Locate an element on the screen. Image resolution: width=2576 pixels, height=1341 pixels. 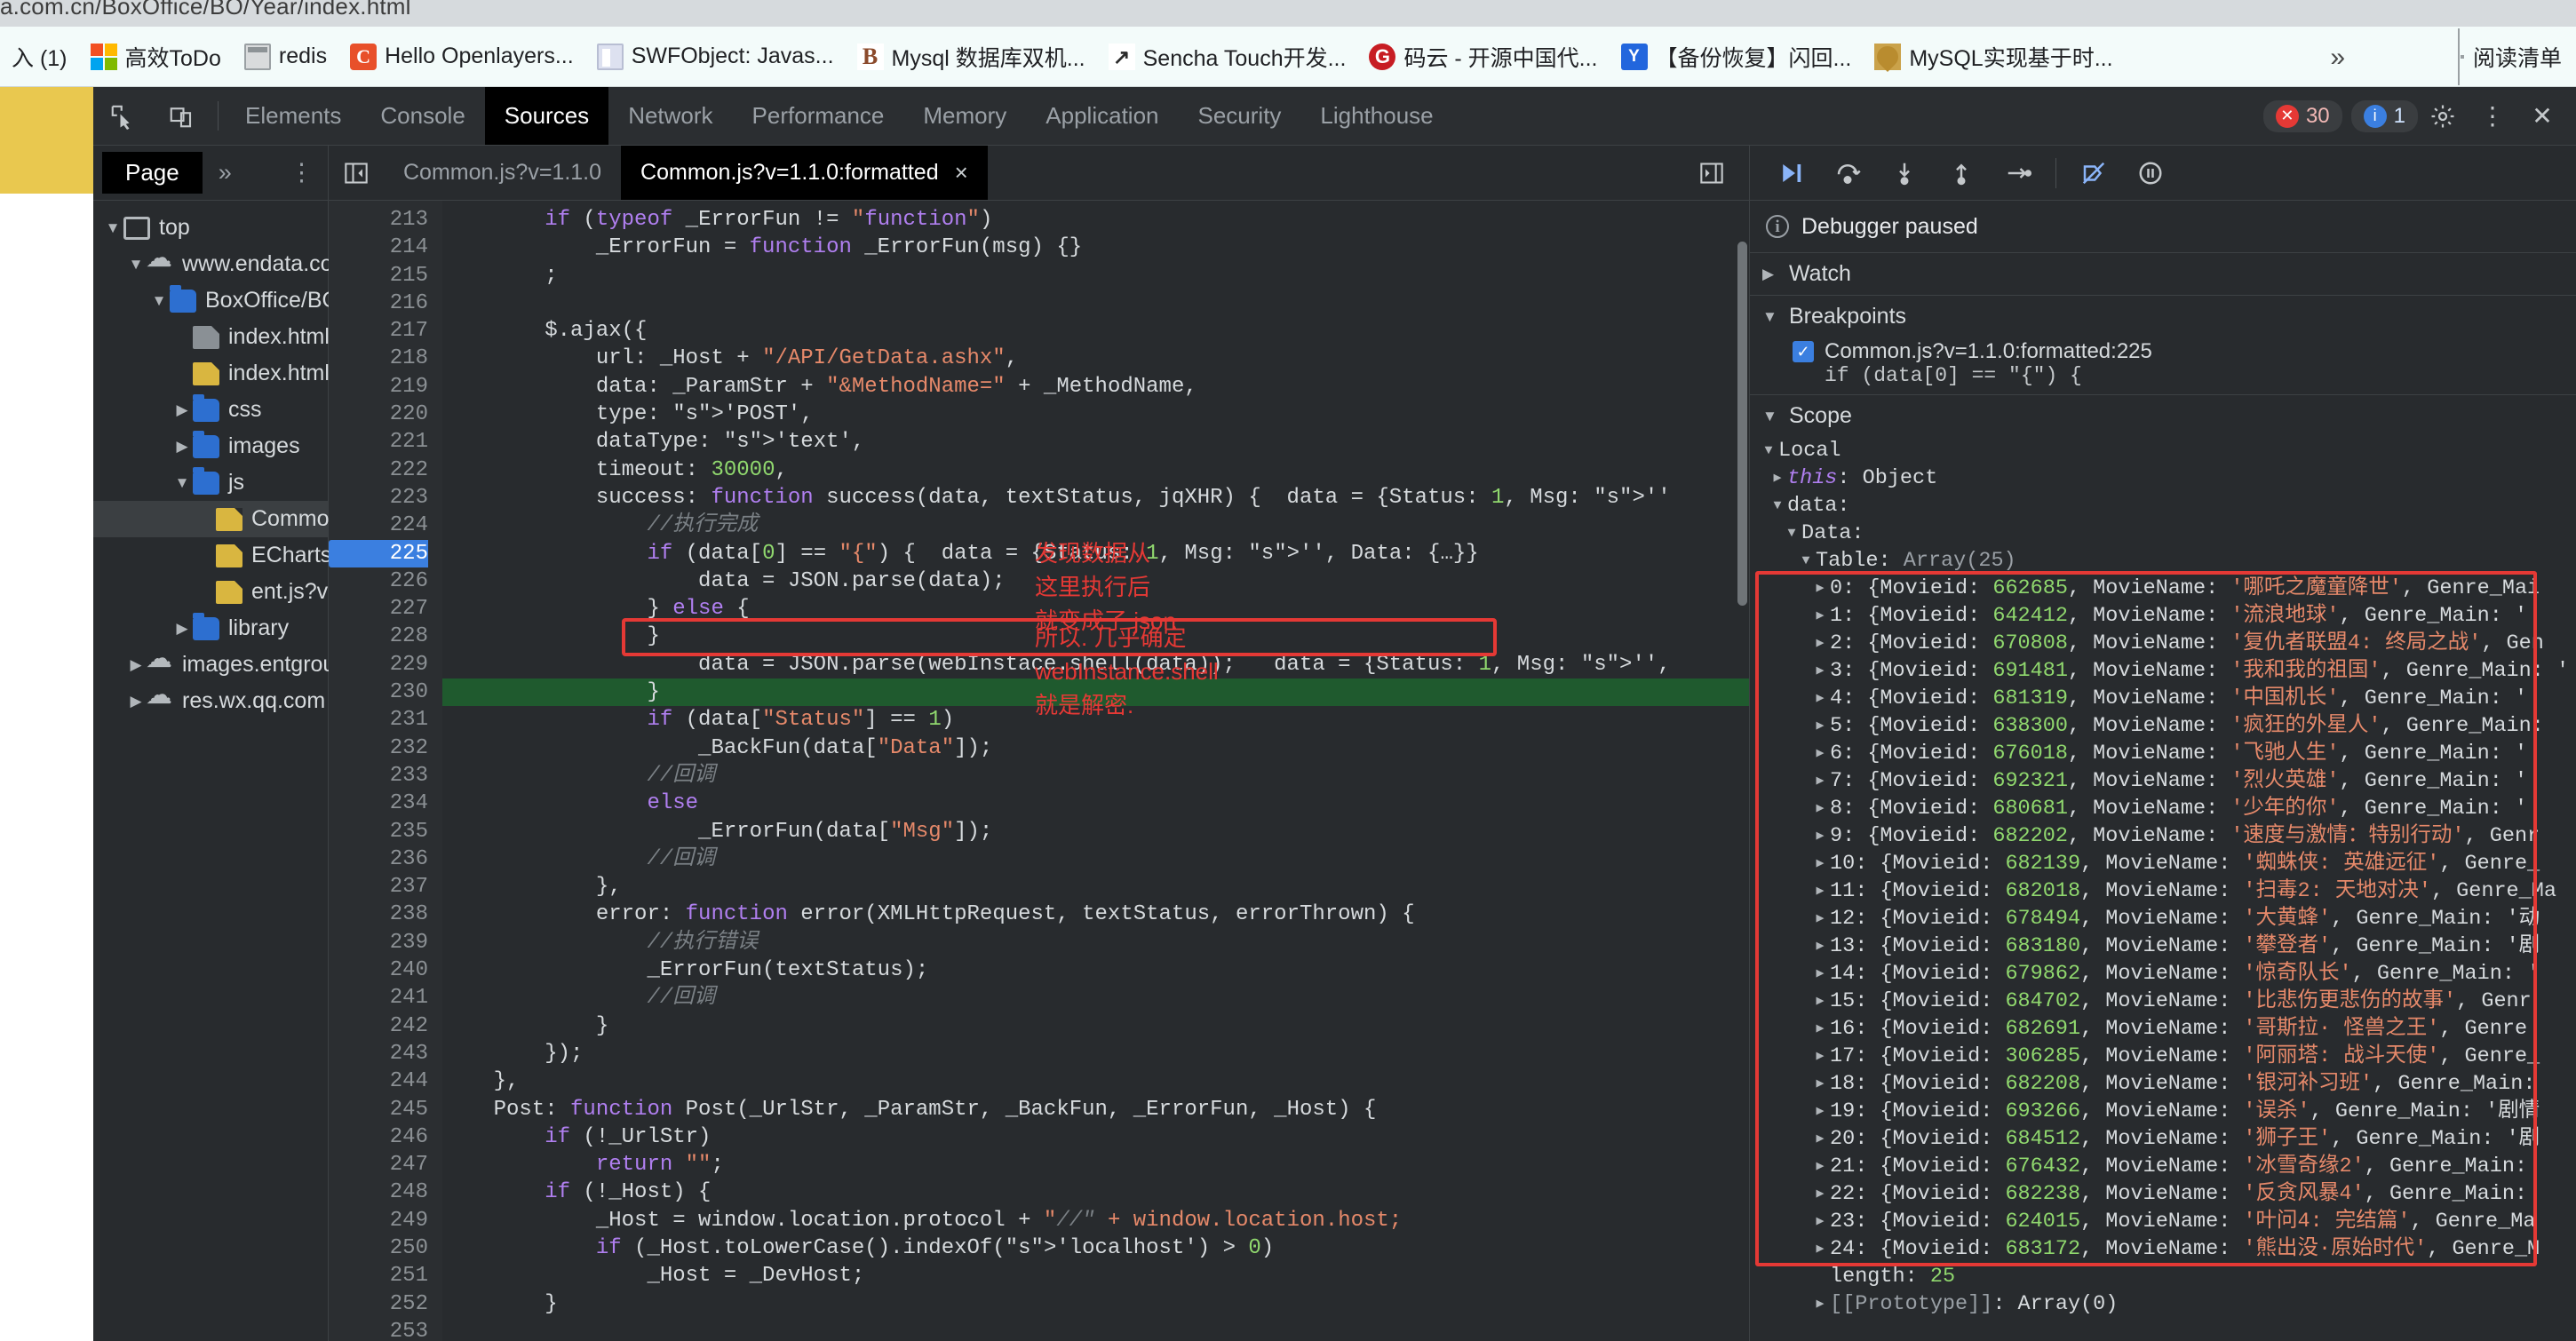
scope-table: ▼ Table: Array(25) is located at coordinates (2165, 561).